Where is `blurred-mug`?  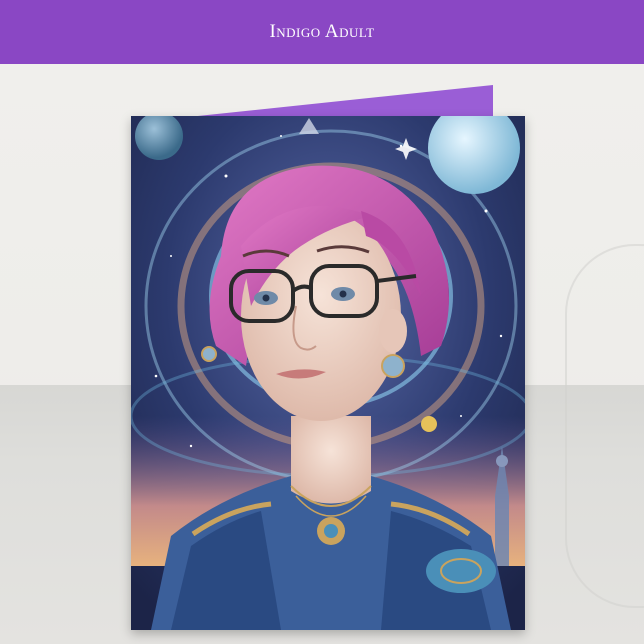 blurred-mug is located at coordinates (604, 426).